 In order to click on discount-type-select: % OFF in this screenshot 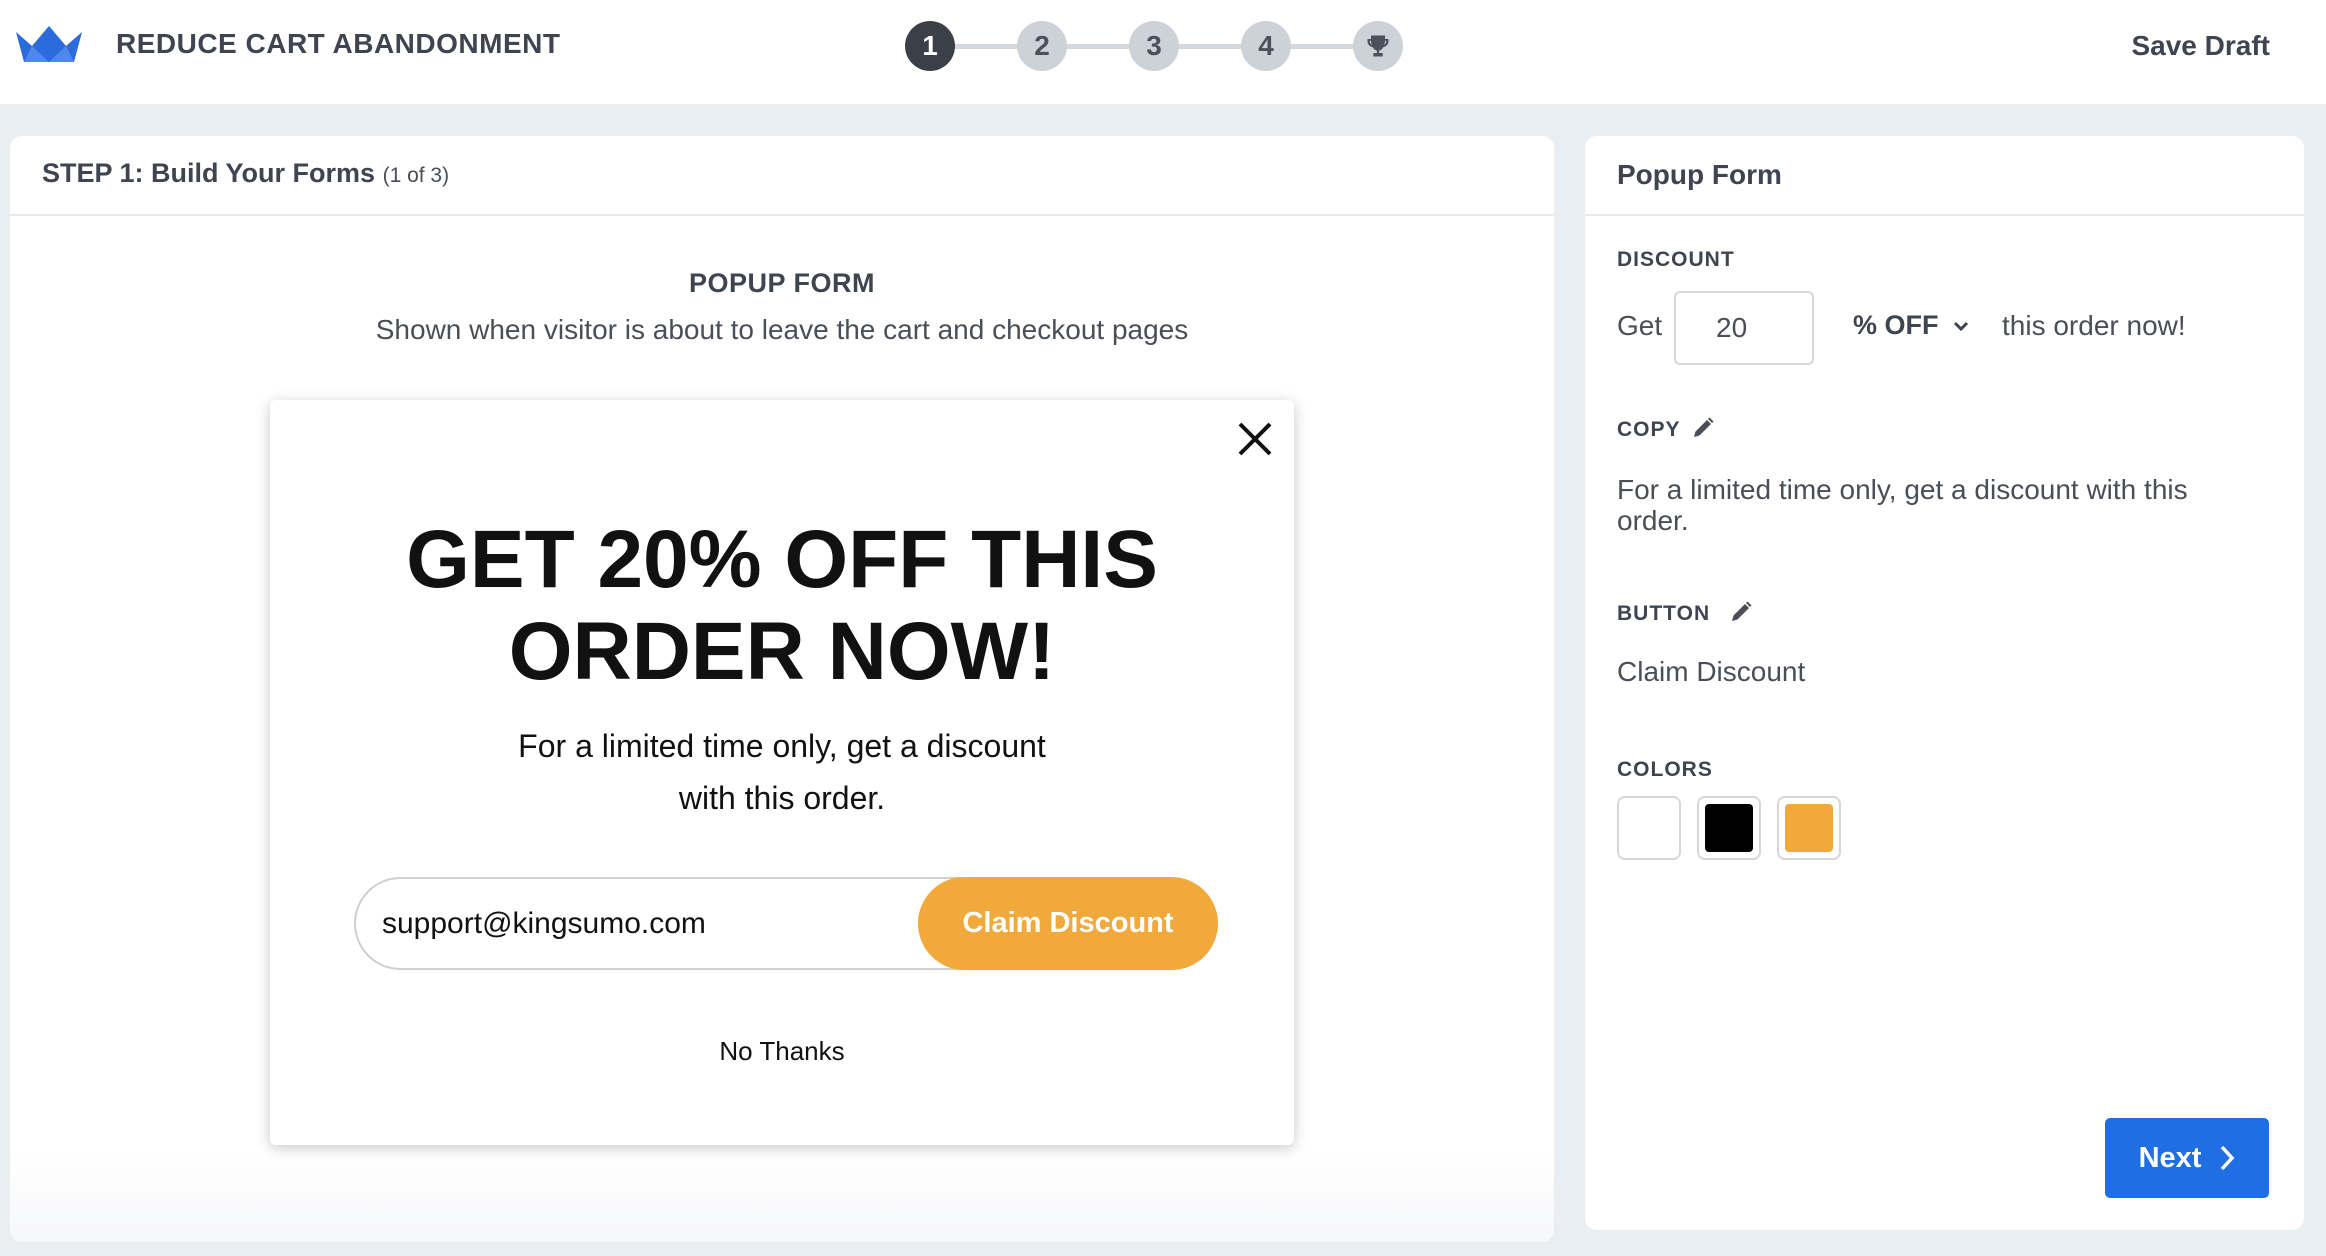, I will do `click(1911, 325)`.